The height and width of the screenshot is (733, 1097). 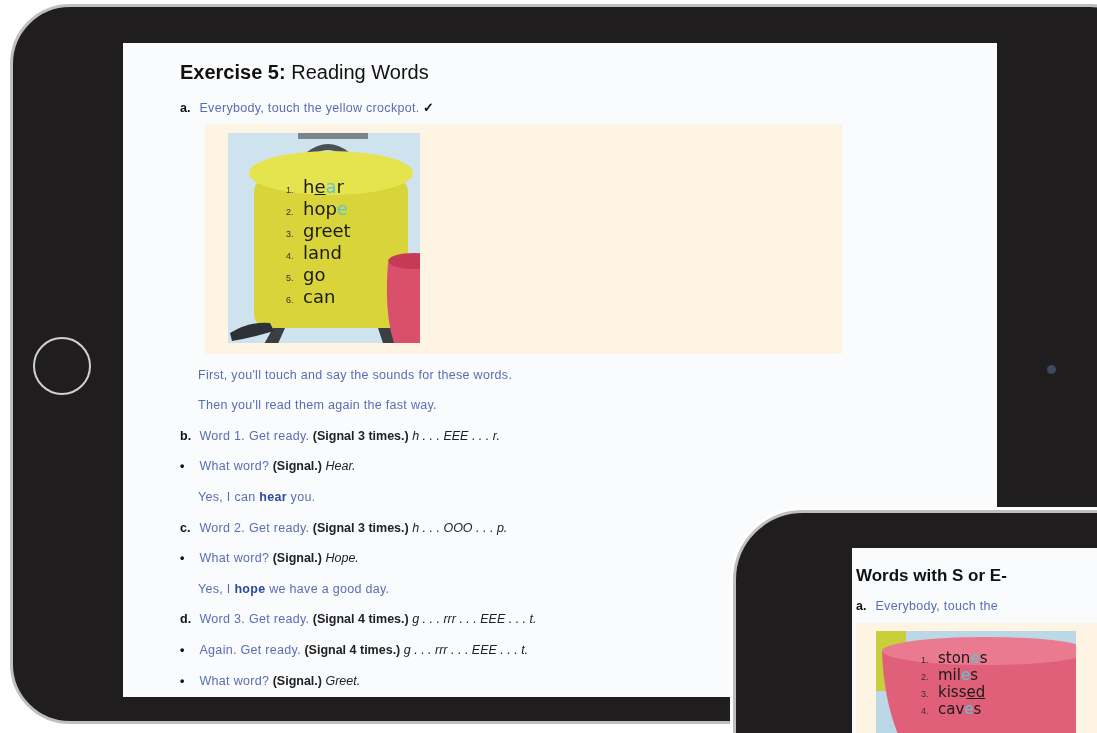 I want to click on list-number: 6., so click(x=290, y=299).